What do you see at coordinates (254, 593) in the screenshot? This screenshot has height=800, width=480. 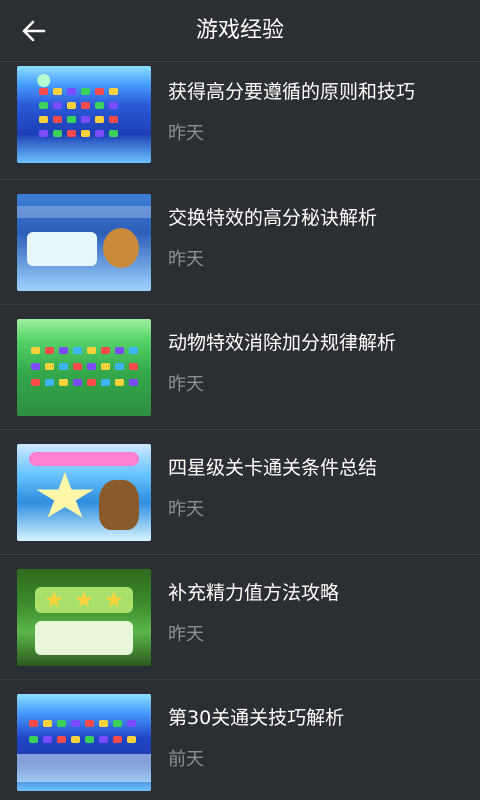 I see `article-title: 补充精力值方法攻略` at bounding box center [254, 593].